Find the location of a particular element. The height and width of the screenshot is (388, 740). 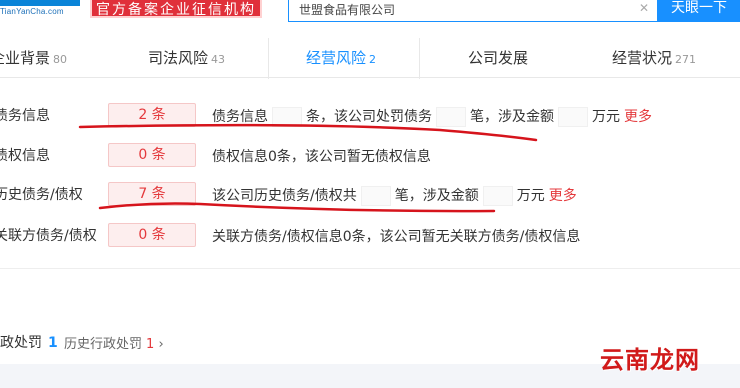

logo-domain: TianYanCha.com is located at coordinates (32, 11).